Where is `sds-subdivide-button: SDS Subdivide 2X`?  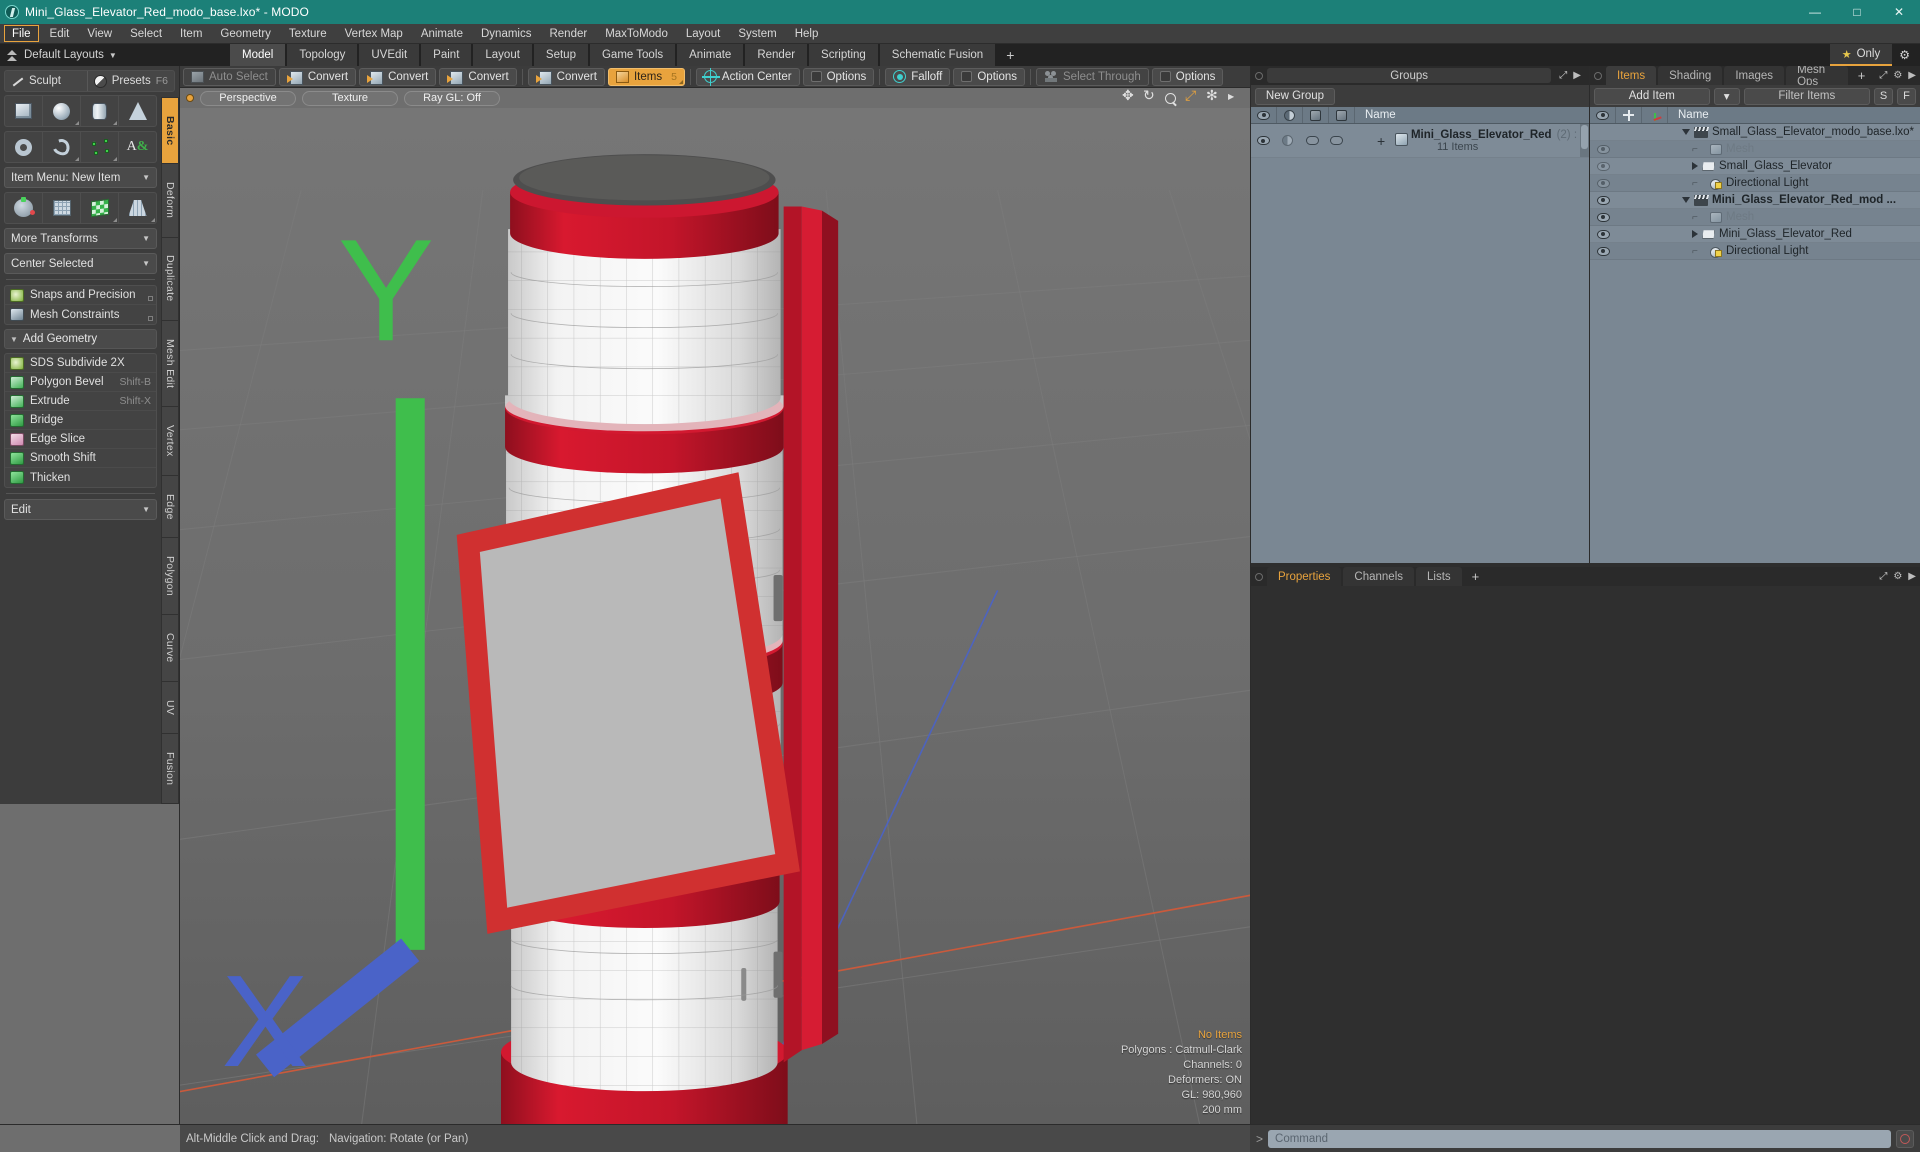 sds-subdivide-button: SDS Subdivide 2X is located at coordinates (80, 363).